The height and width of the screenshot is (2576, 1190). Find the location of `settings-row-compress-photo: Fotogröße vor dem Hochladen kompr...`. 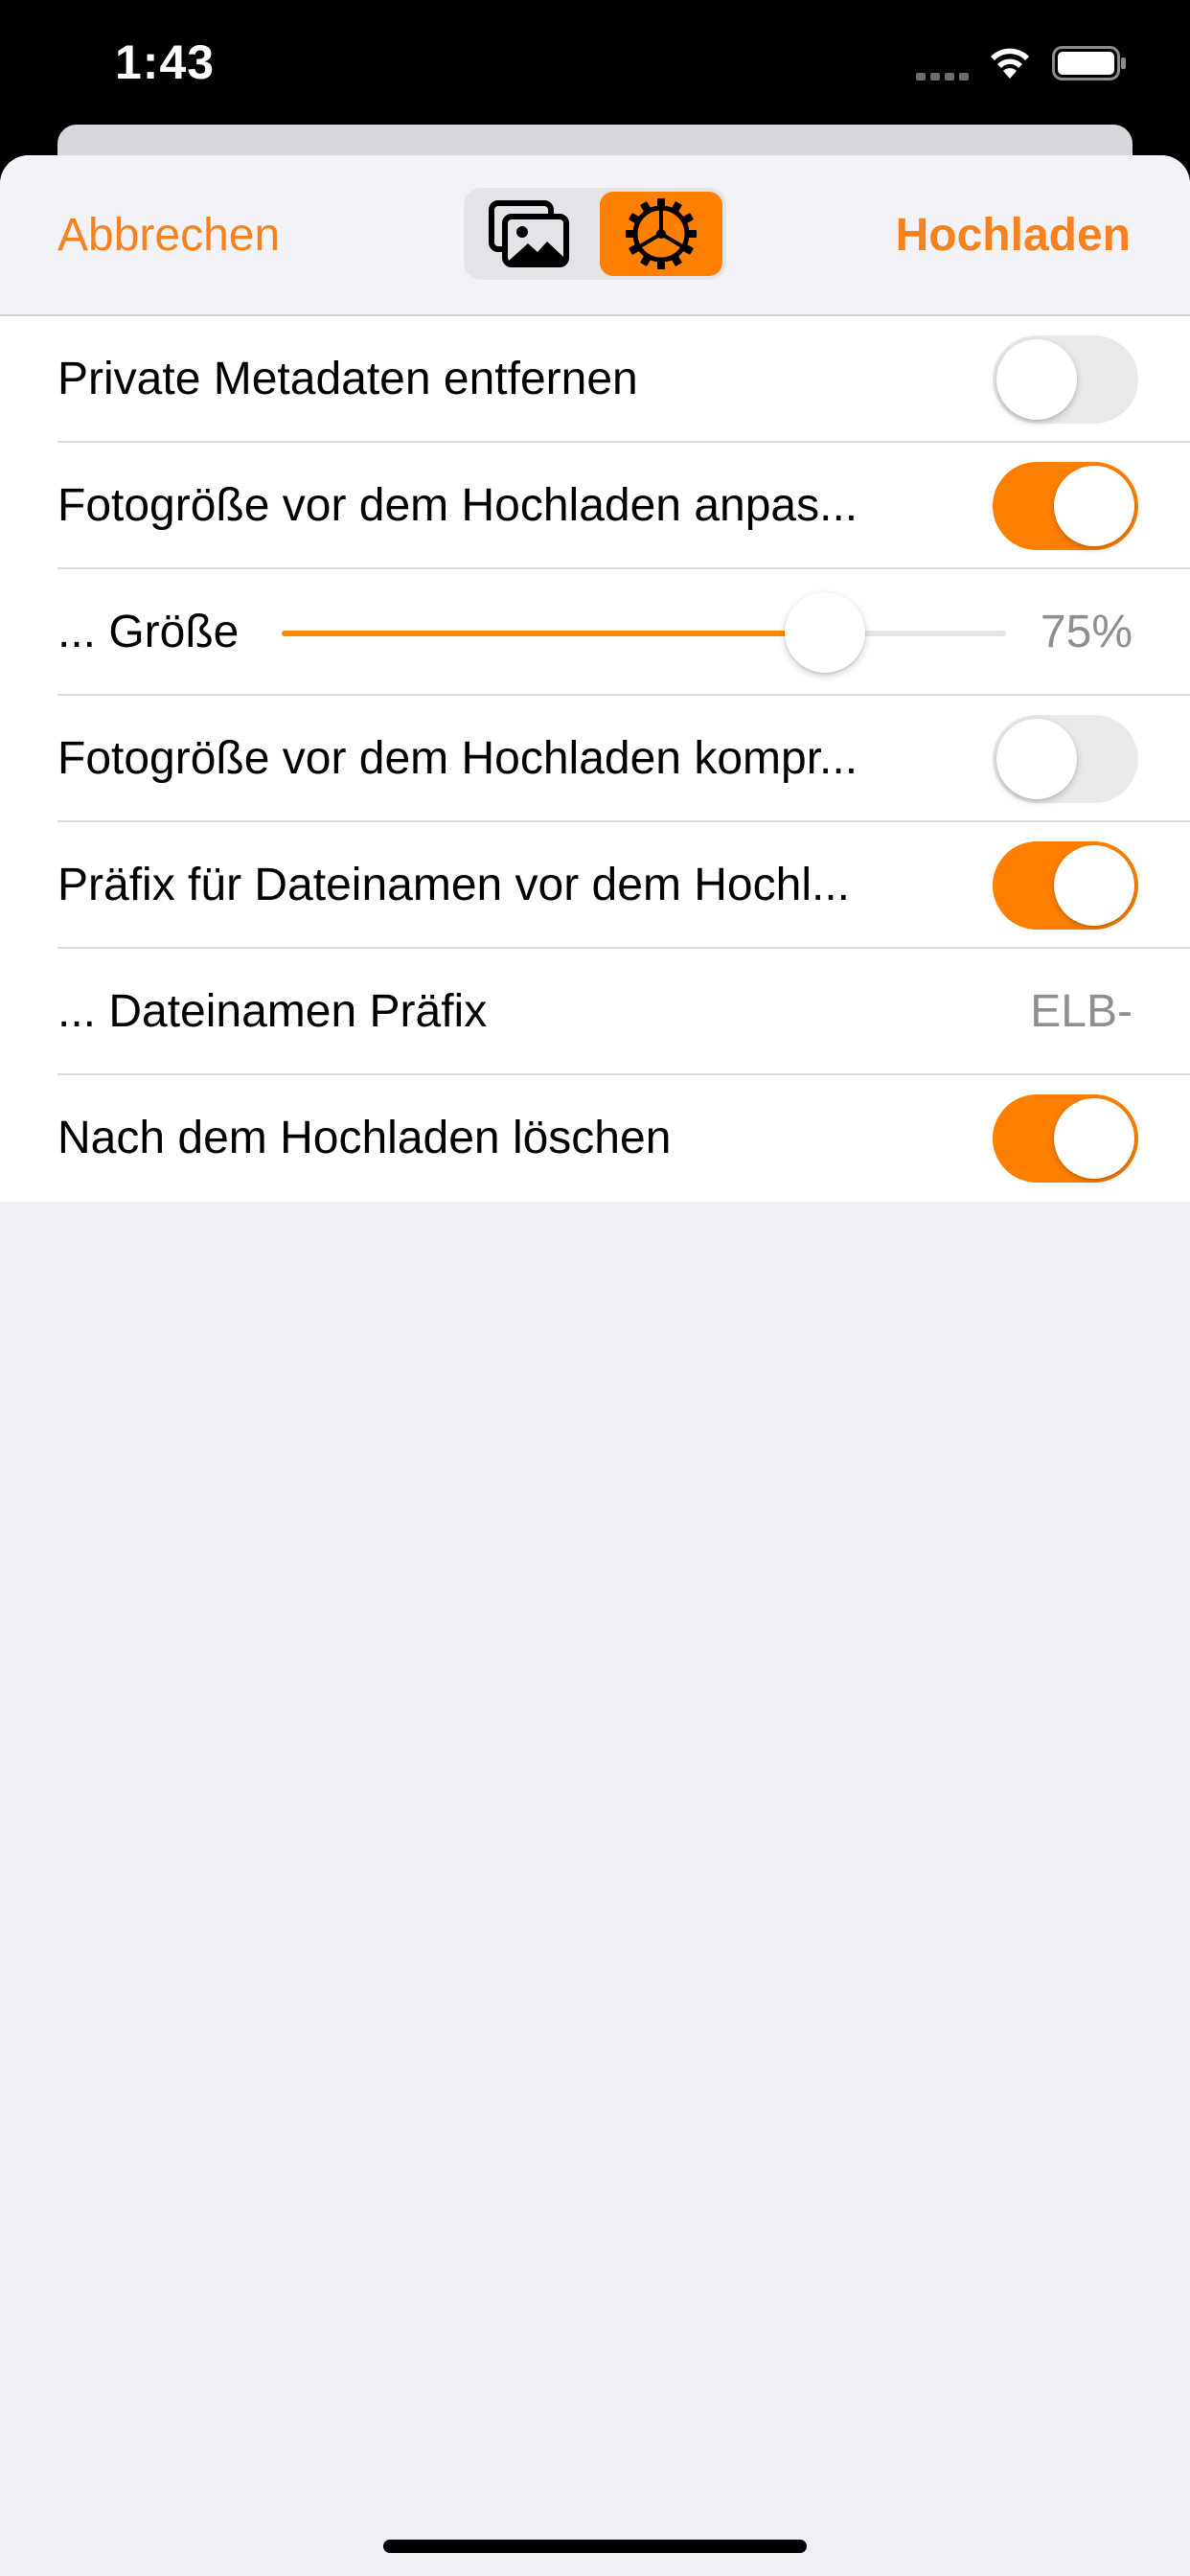

settings-row-compress-photo: Fotogröße vor dem Hochladen kompr... is located at coordinates (595, 759).